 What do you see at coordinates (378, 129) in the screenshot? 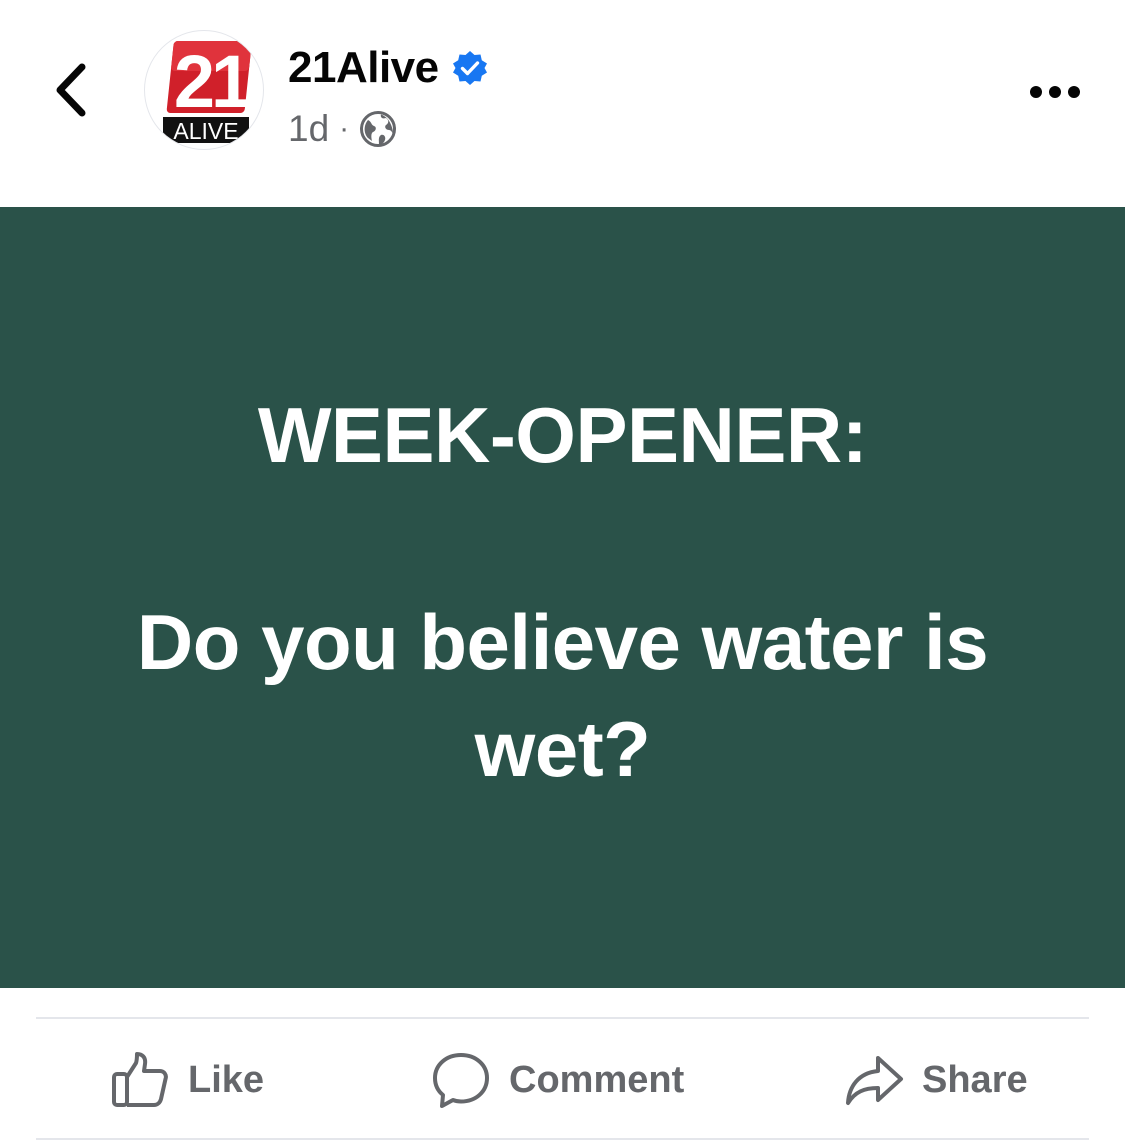
I see `globe-icon` at bounding box center [378, 129].